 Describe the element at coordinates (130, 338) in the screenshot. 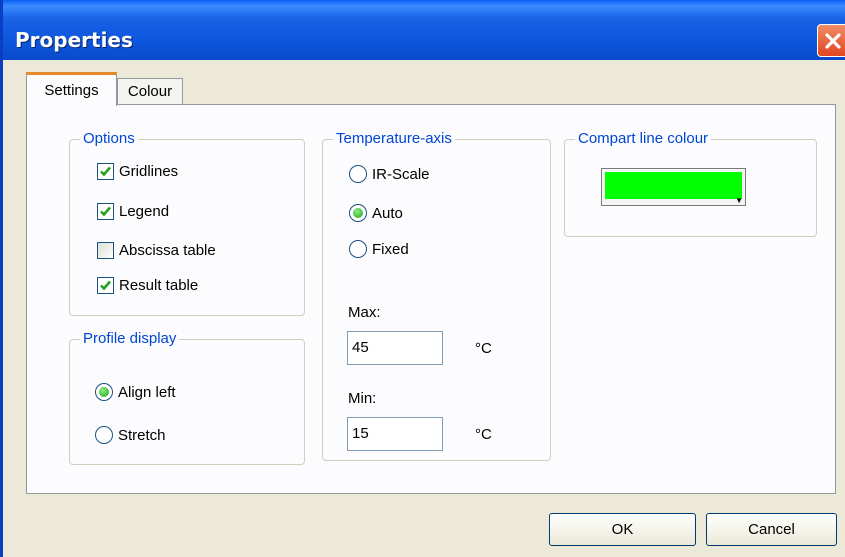

I see `profile-display-legend: Profile display` at that location.